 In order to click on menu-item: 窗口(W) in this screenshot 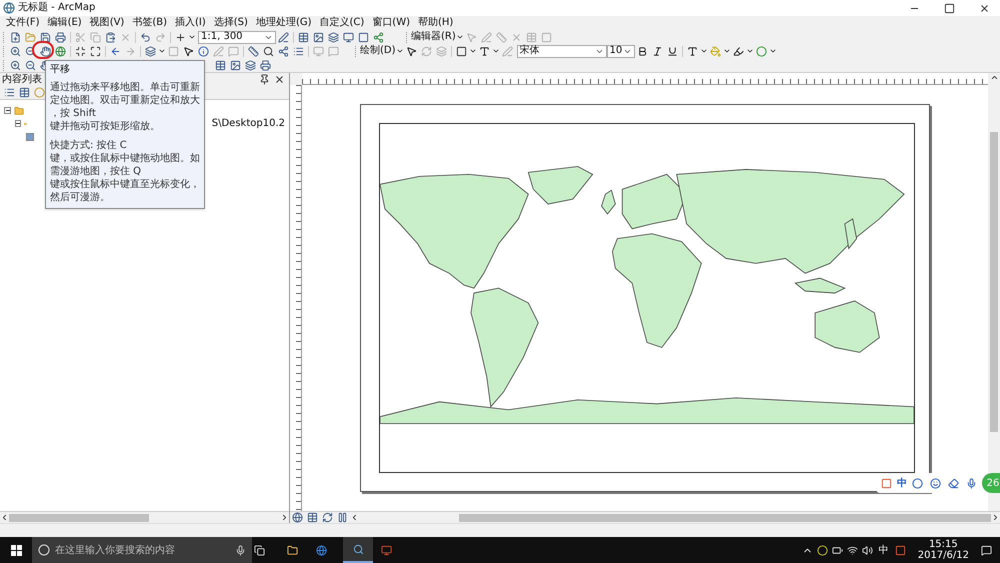, I will do `click(391, 23)`.